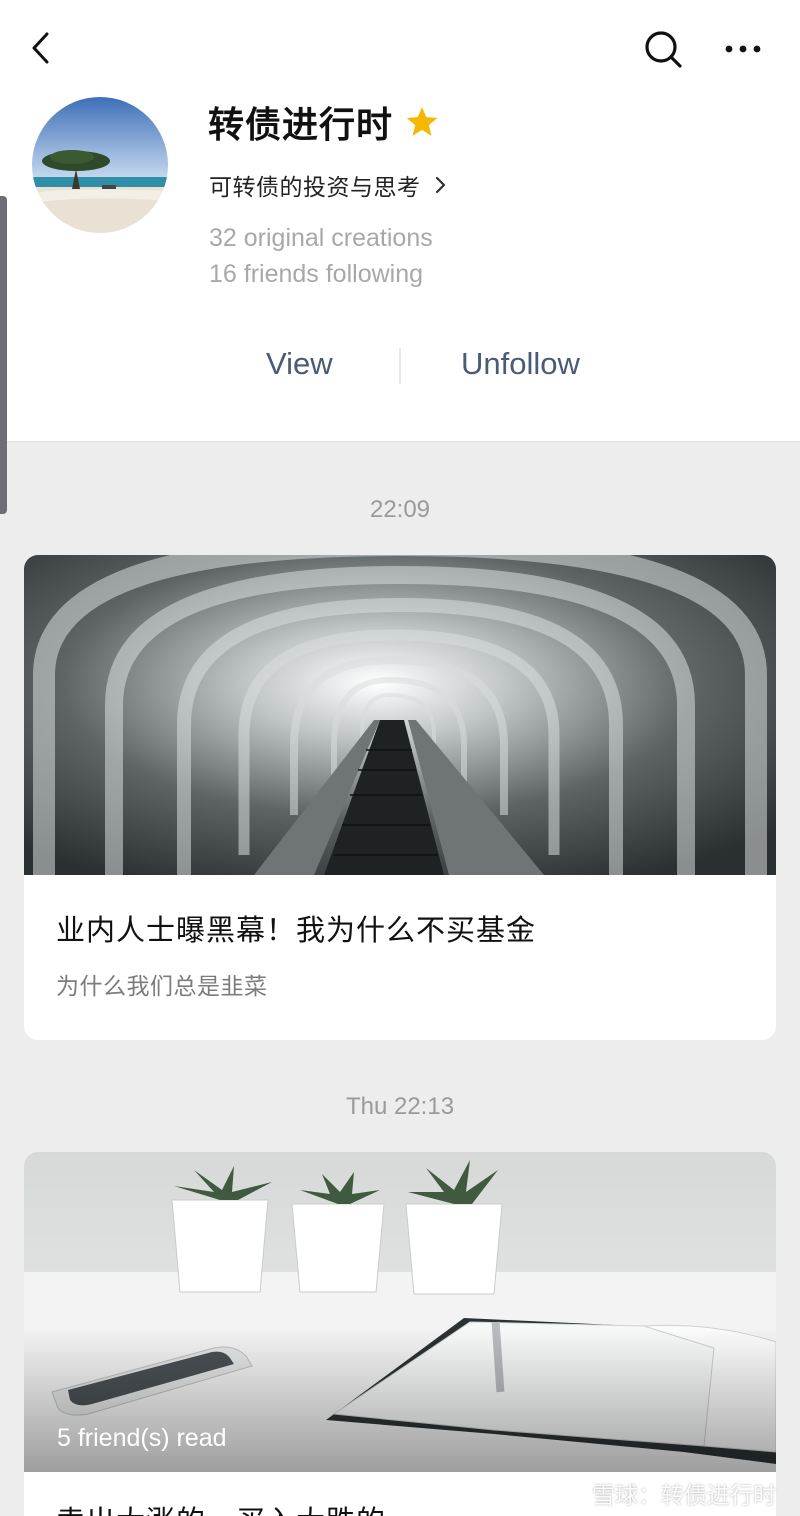 This screenshot has height=1516, width=800. Describe the element at coordinates (400, 366) in the screenshot. I see `action-divider` at that location.